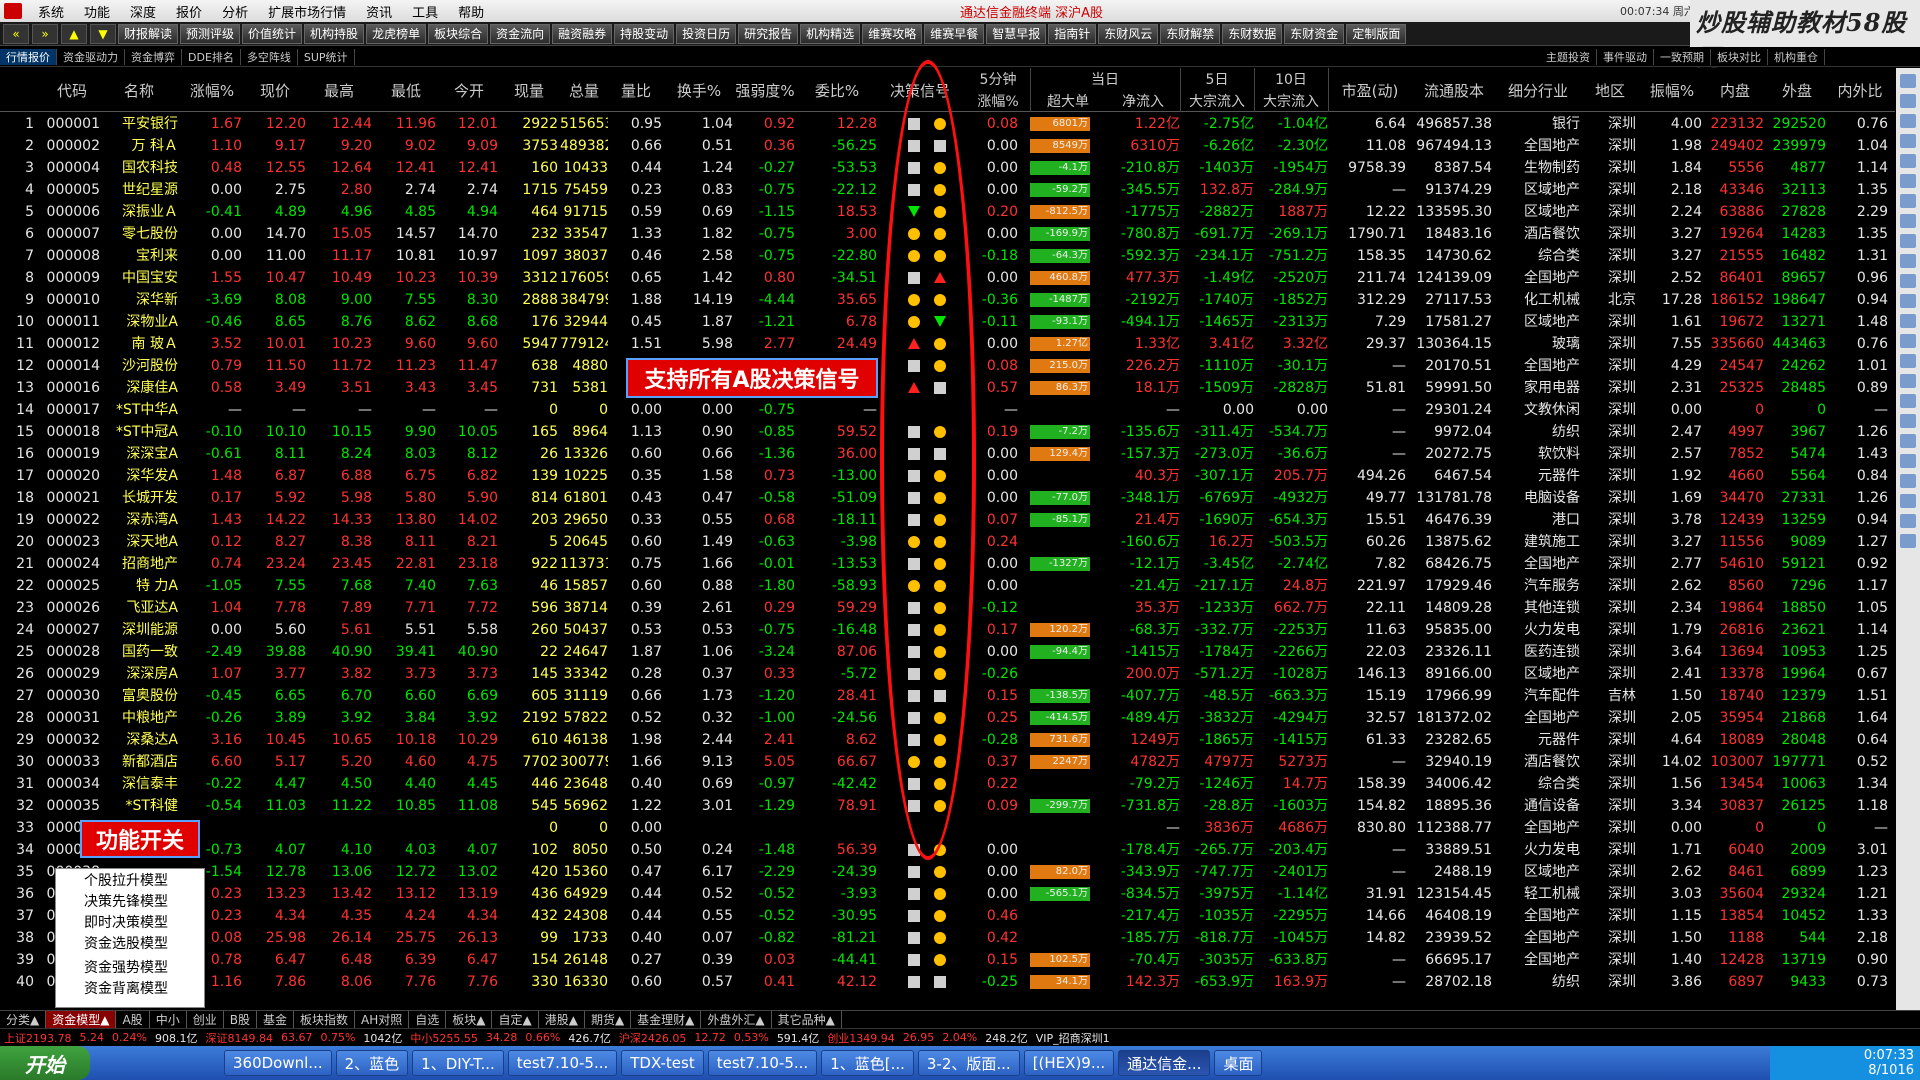  Describe the element at coordinates (406, 90) in the screenshot. I see `column-header: 最低` at that location.